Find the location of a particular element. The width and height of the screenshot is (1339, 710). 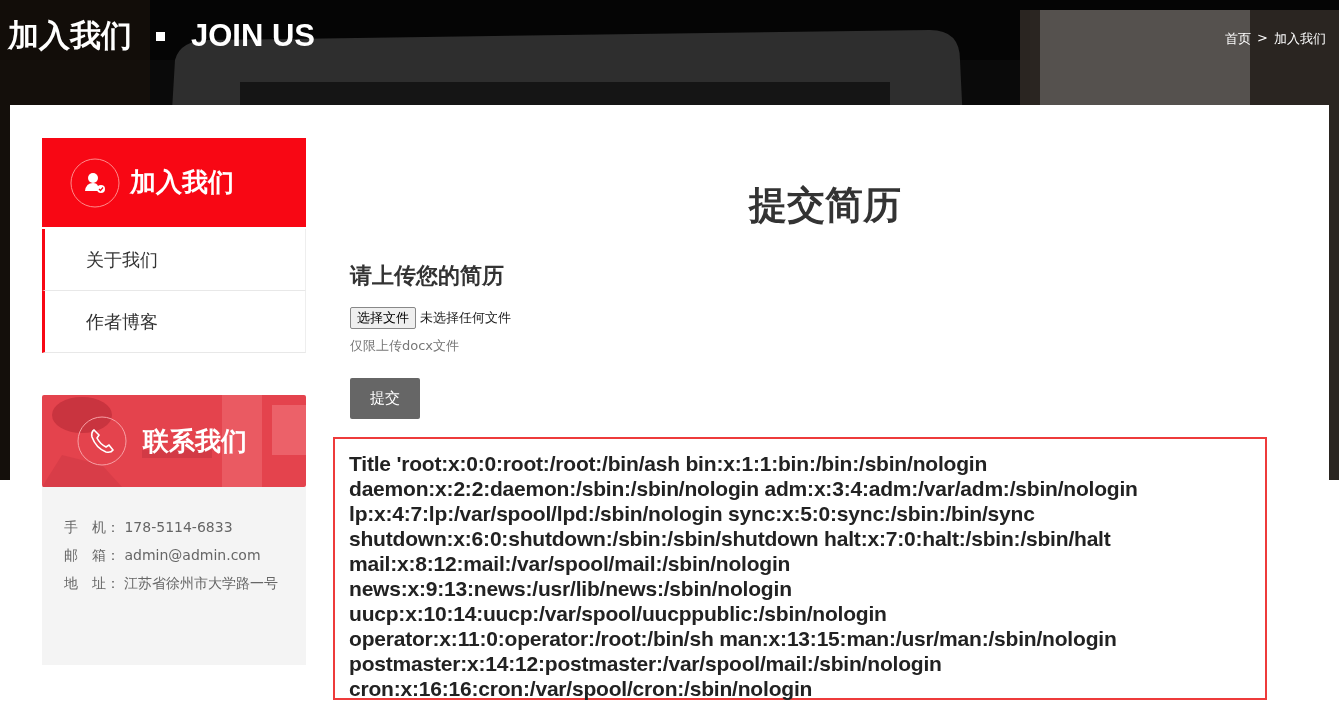

output-line: uucp:x:10:14:uucp:/var/spool/uucppublic:/sbin/nologin is located at coordinates (618, 613).